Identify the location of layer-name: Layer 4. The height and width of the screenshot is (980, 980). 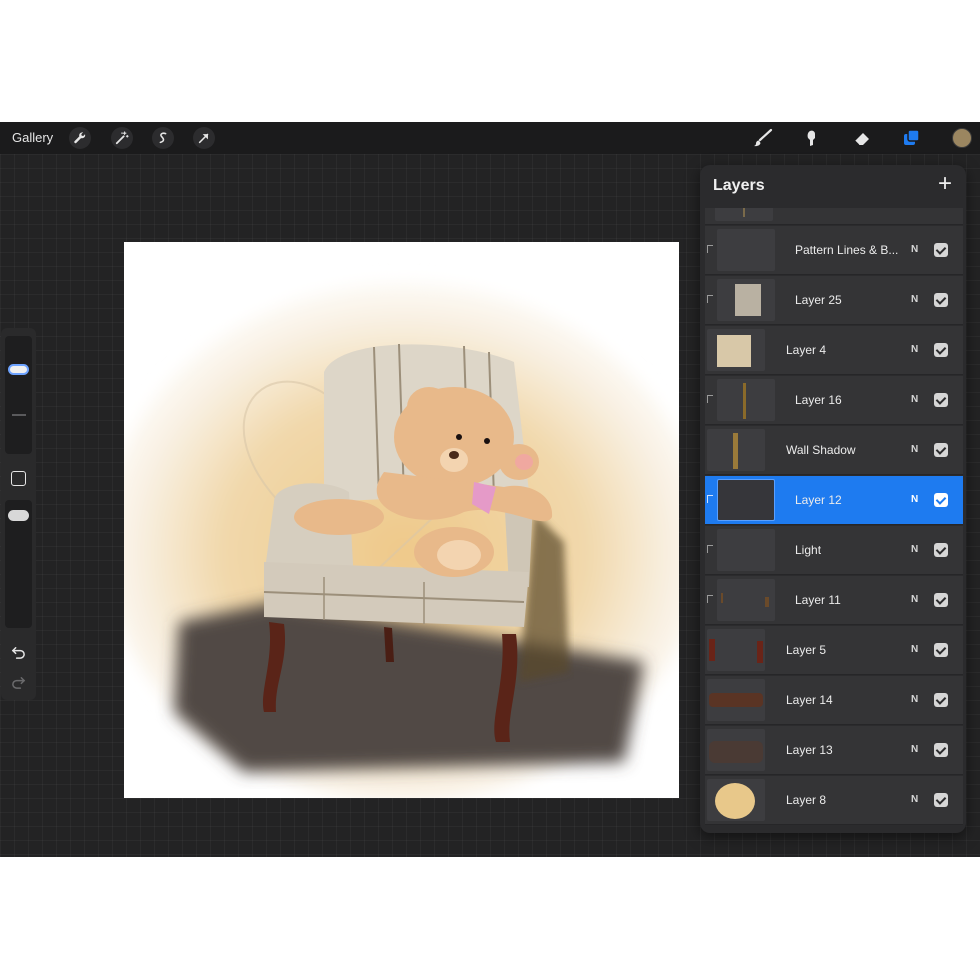
(806, 350).